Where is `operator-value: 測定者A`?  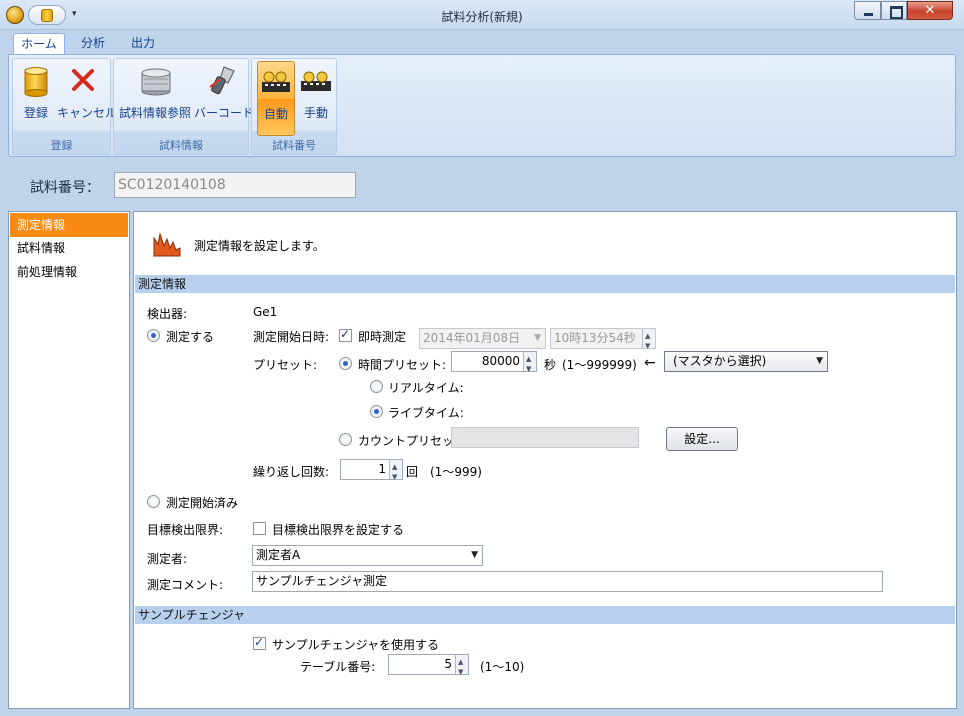 operator-value: 測定者A is located at coordinates (278, 555).